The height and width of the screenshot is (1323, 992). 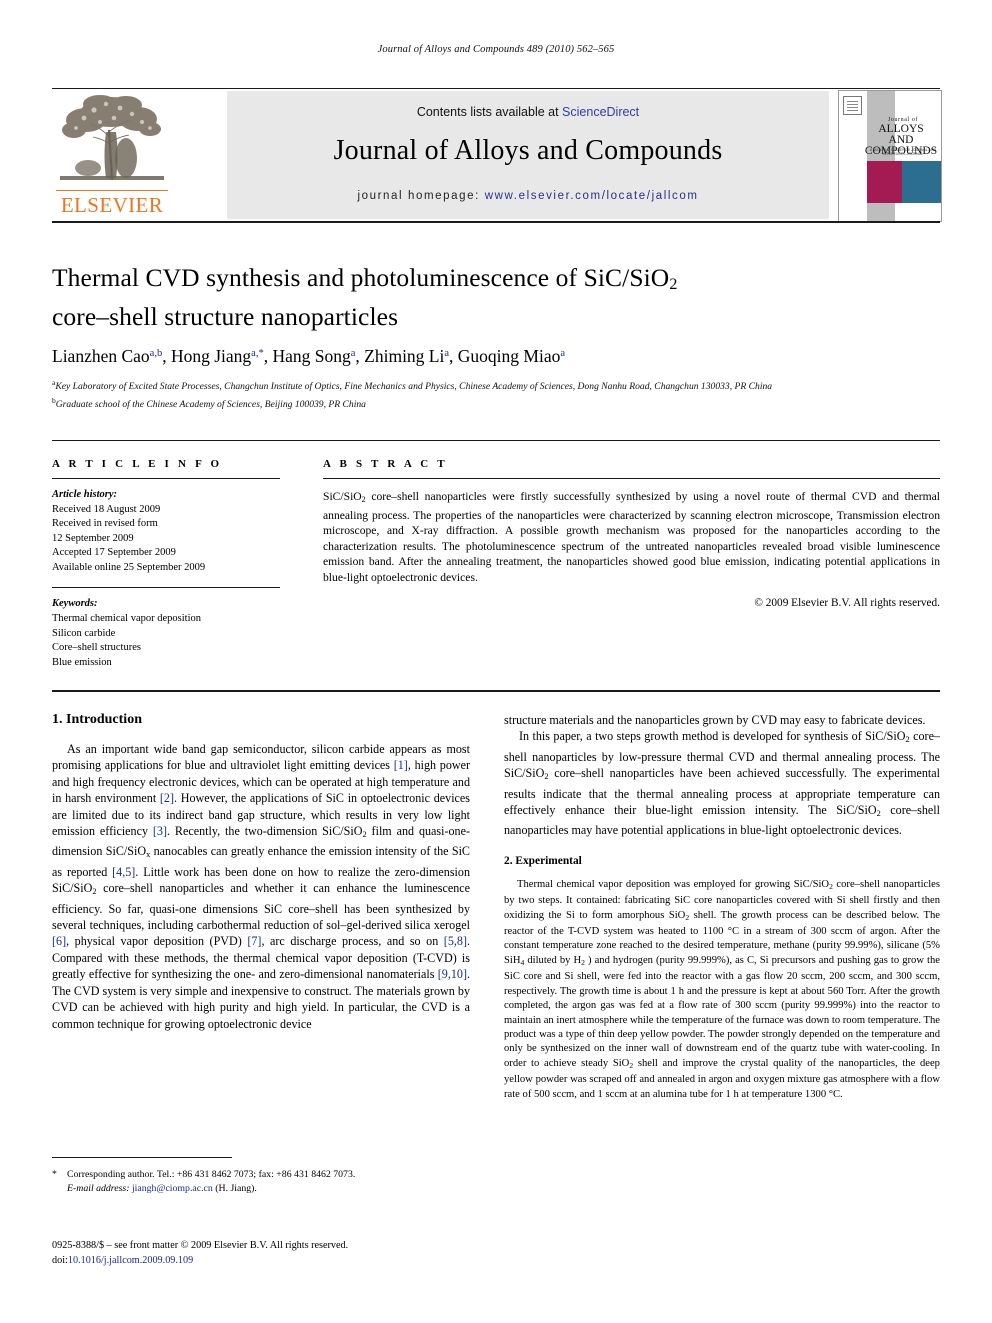 What do you see at coordinates (172, 1188) in the screenshot?
I see `email-link: jiangh@ciomp.ac.cn` at bounding box center [172, 1188].